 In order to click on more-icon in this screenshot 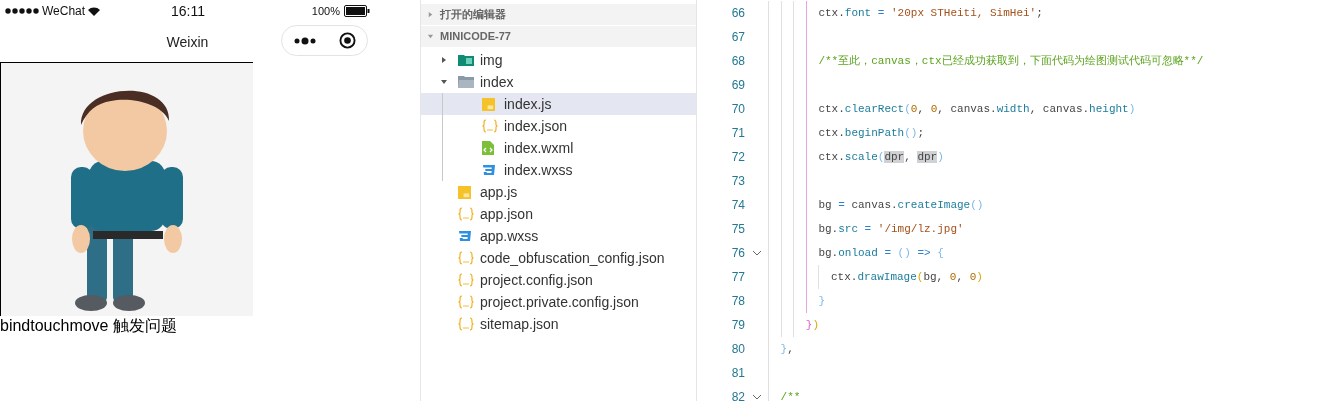, I will do `click(304, 40)`.